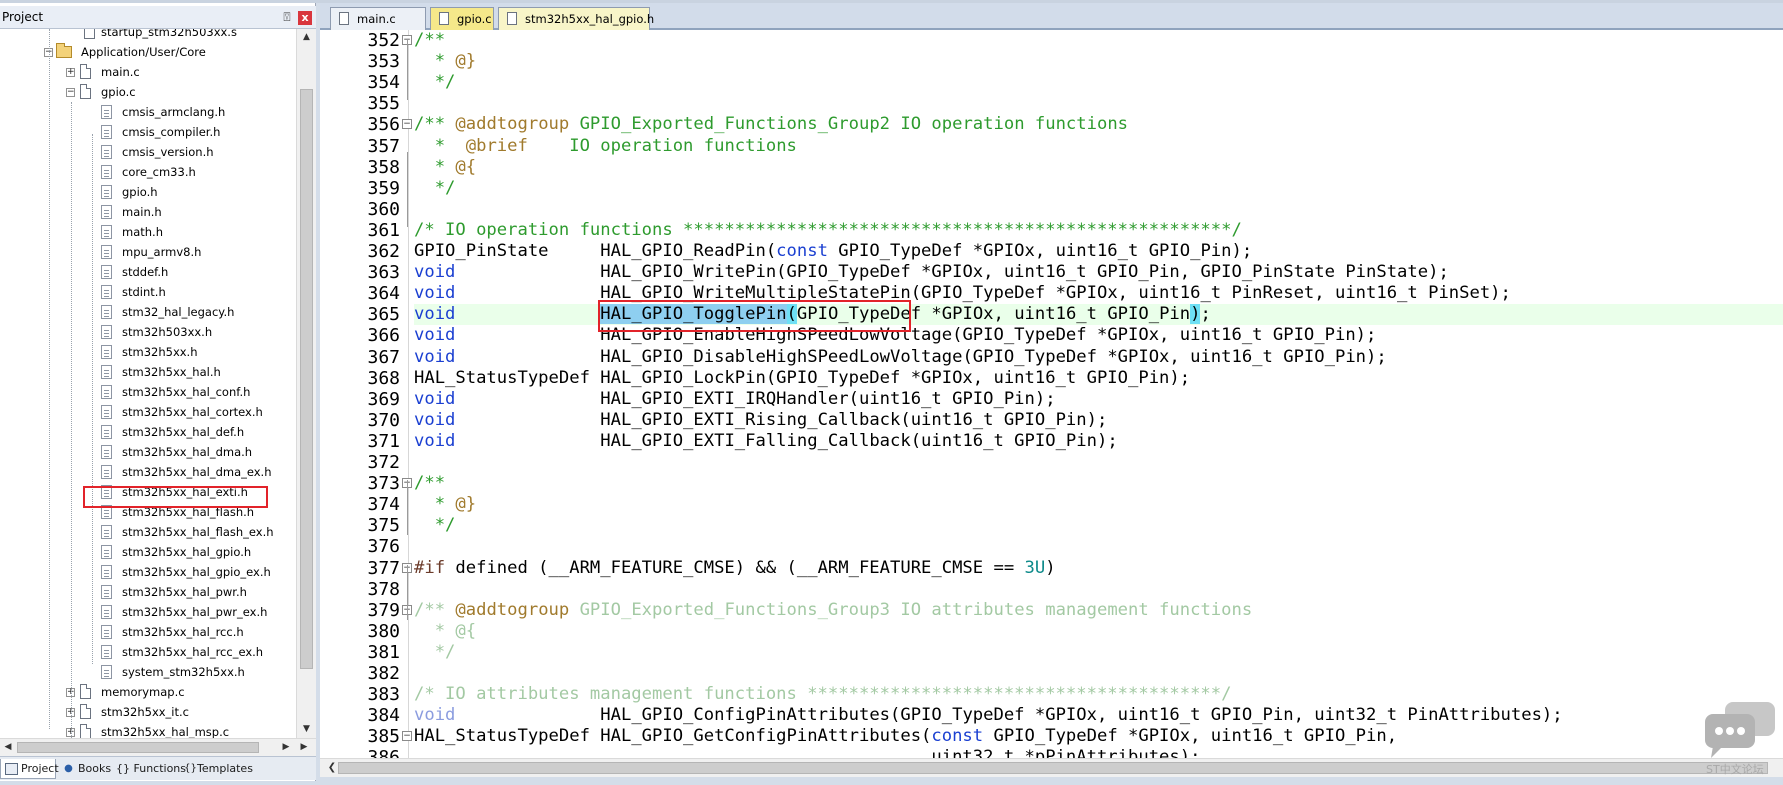  Describe the element at coordinates (192, 412) in the screenshot. I see `tree-item-label: stm32h5xx_hal_cortex.h` at that location.